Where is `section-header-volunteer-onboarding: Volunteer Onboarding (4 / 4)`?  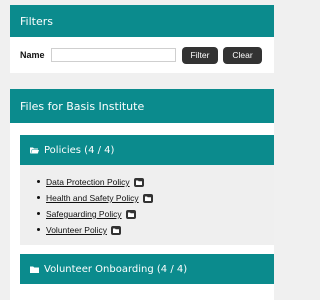
section-header-volunteer-onboarding: Volunteer Onboarding (4 / 4) is located at coordinates (147, 269).